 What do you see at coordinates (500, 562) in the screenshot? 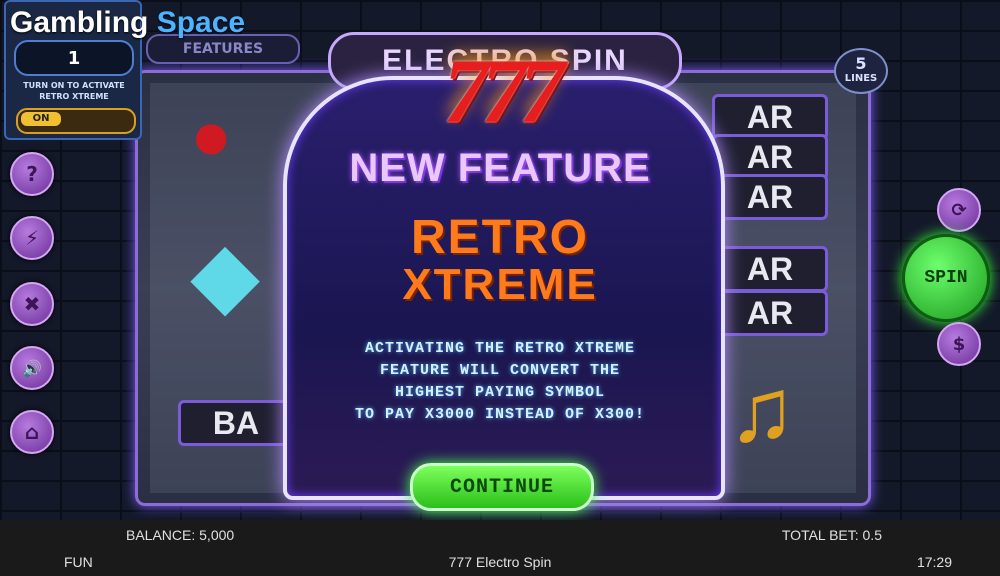
I see `game-name-text: 777 Electro Spin` at bounding box center [500, 562].